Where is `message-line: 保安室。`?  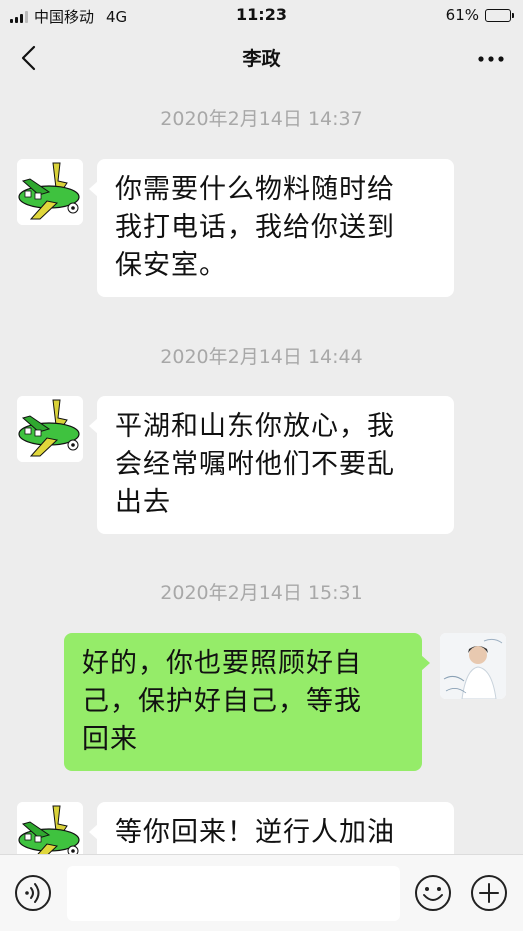
message-line: 保安室。 is located at coordinates (171, 265).